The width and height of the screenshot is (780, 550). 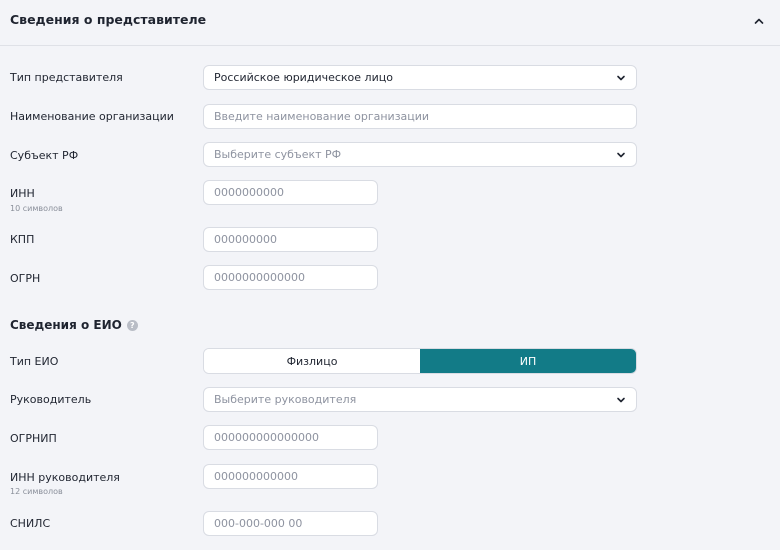 I want to click on org-name-placeholder: Введите наименование организации, so click(x=322, y=116).